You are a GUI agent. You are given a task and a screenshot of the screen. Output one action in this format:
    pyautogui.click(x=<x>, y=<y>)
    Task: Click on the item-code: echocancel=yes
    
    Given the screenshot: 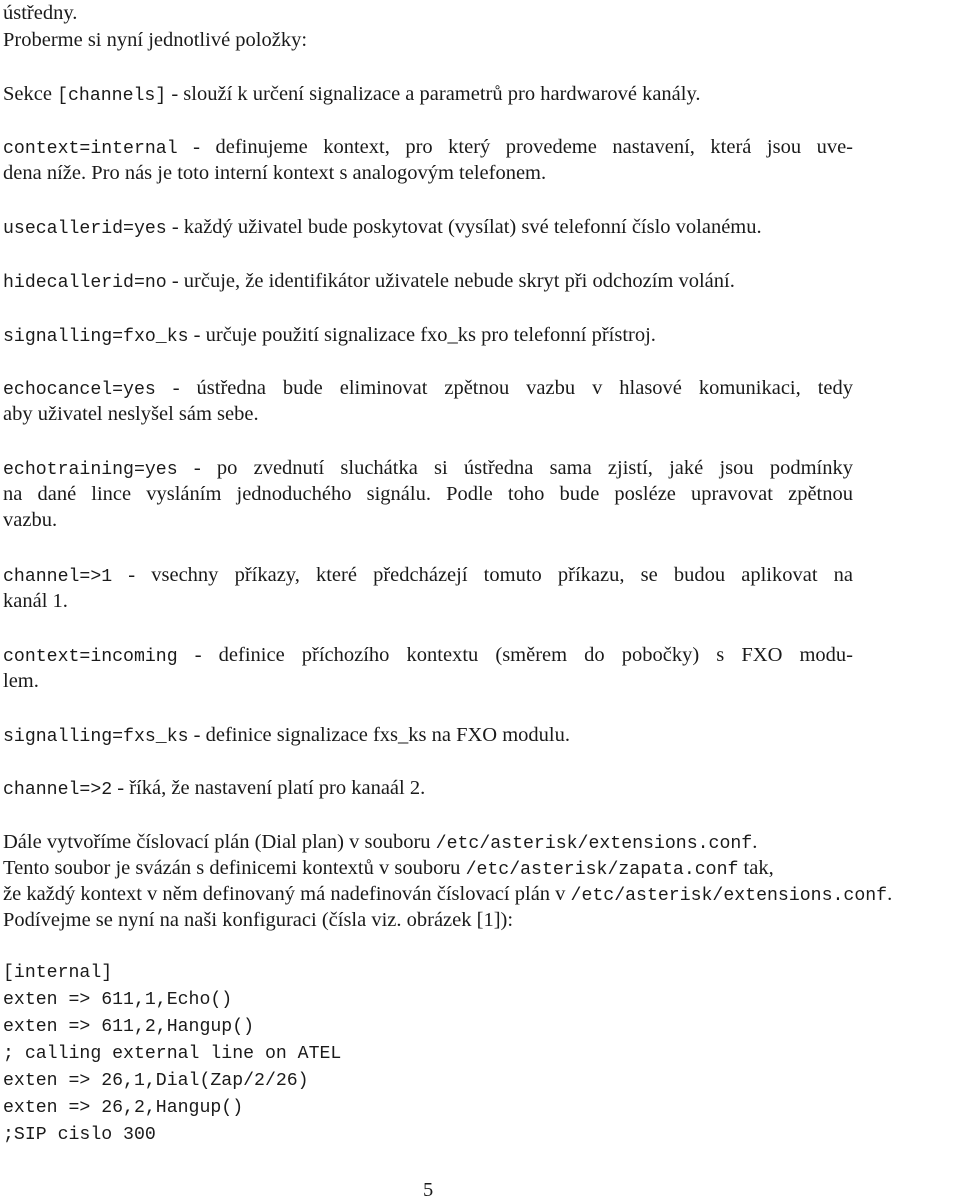 What is the action you would take?
    pyautogui.click(x=79, y=390)
    